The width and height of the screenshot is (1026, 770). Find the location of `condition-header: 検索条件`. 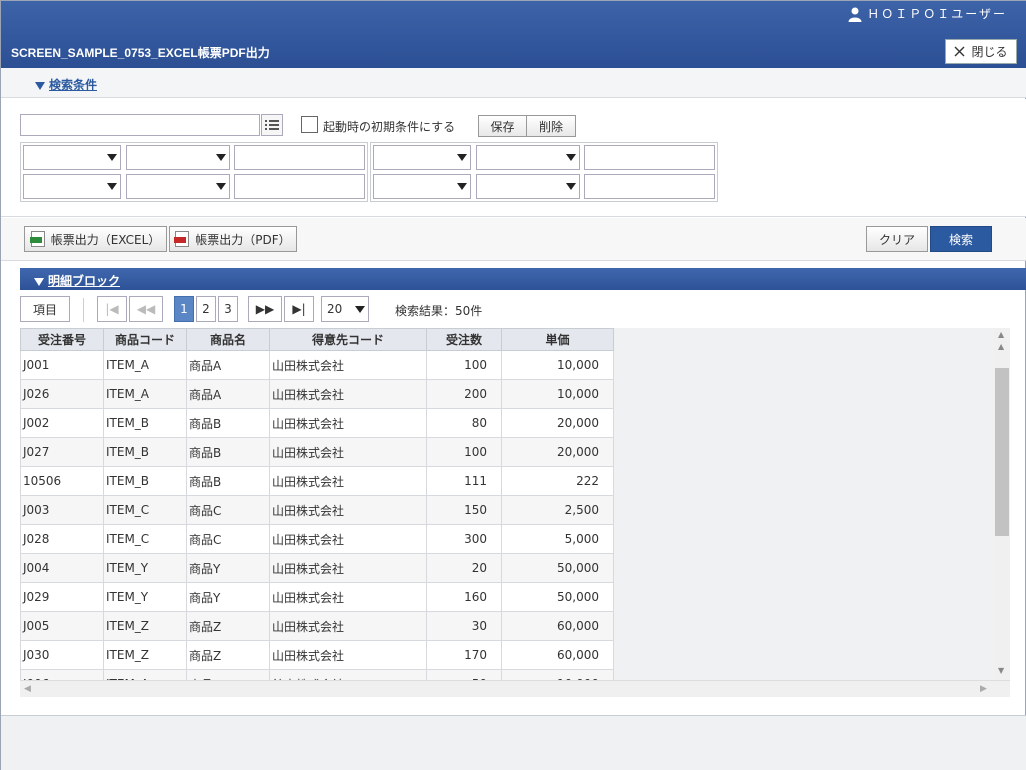

condition-header: 検索条件 is located at coordinates (513, 83).